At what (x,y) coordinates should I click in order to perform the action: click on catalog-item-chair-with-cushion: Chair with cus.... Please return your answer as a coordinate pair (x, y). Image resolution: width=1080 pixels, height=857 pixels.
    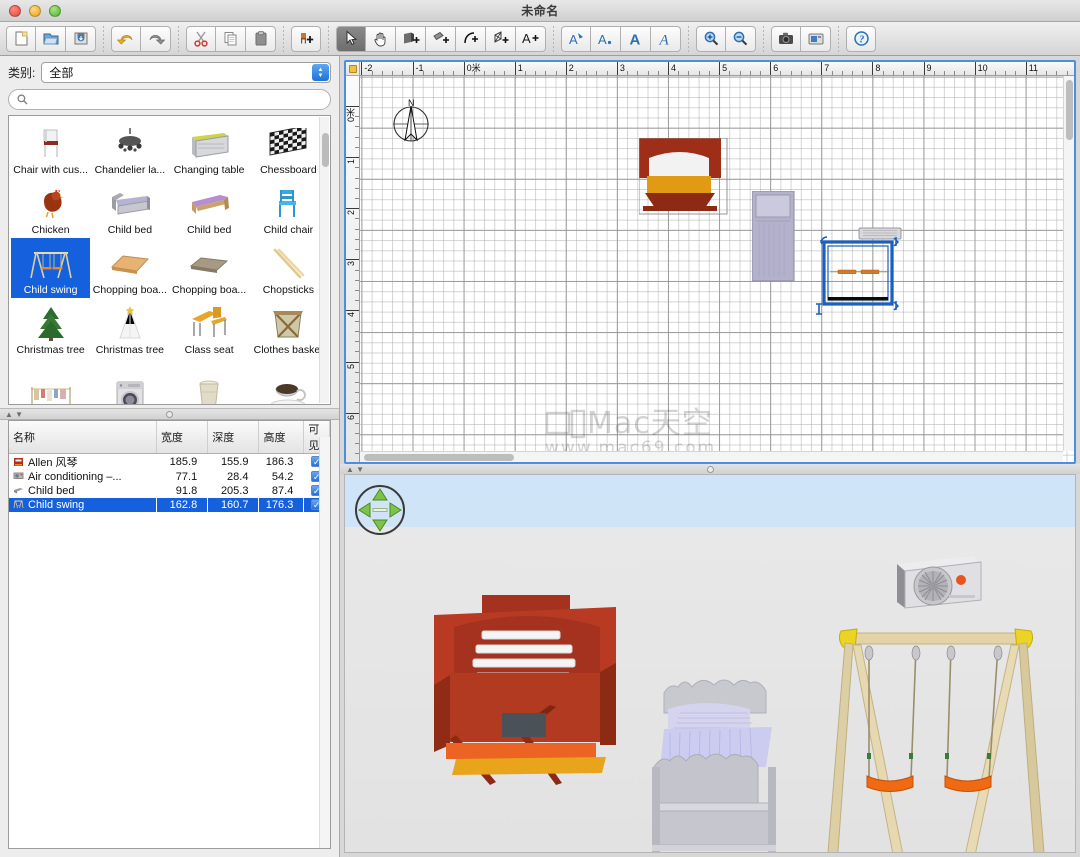
    Looking at the image, I should click on (50, 148).